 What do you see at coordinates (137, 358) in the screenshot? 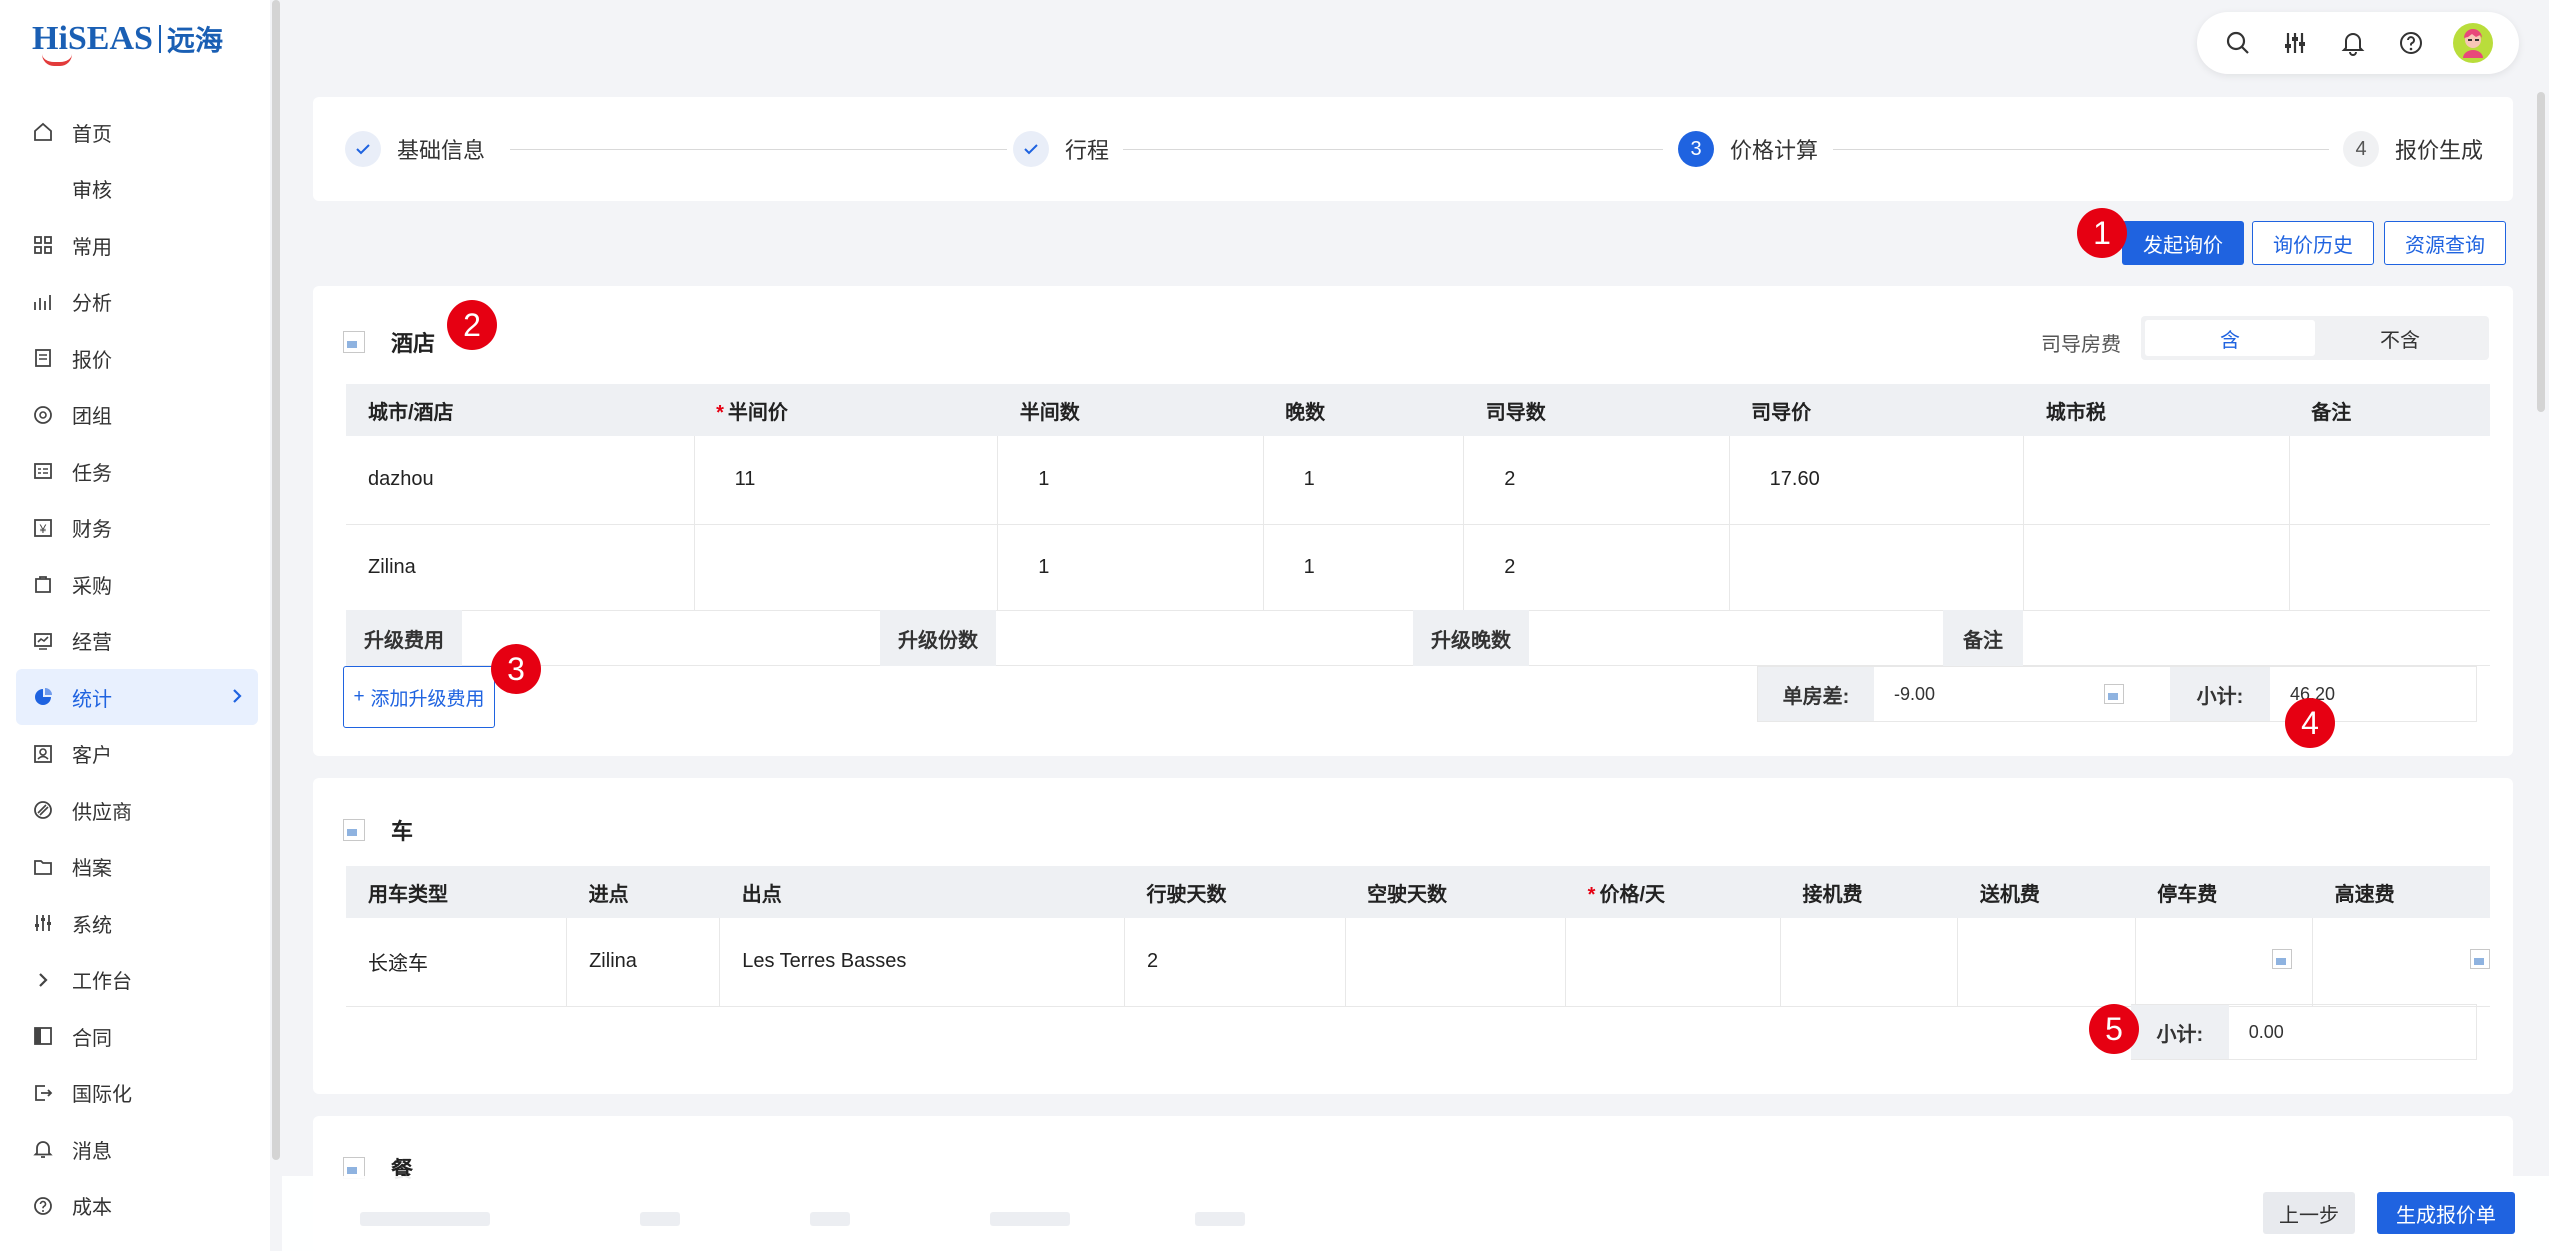
I see `sidebar-item-4: 报价` at bounding box center [137, 358].